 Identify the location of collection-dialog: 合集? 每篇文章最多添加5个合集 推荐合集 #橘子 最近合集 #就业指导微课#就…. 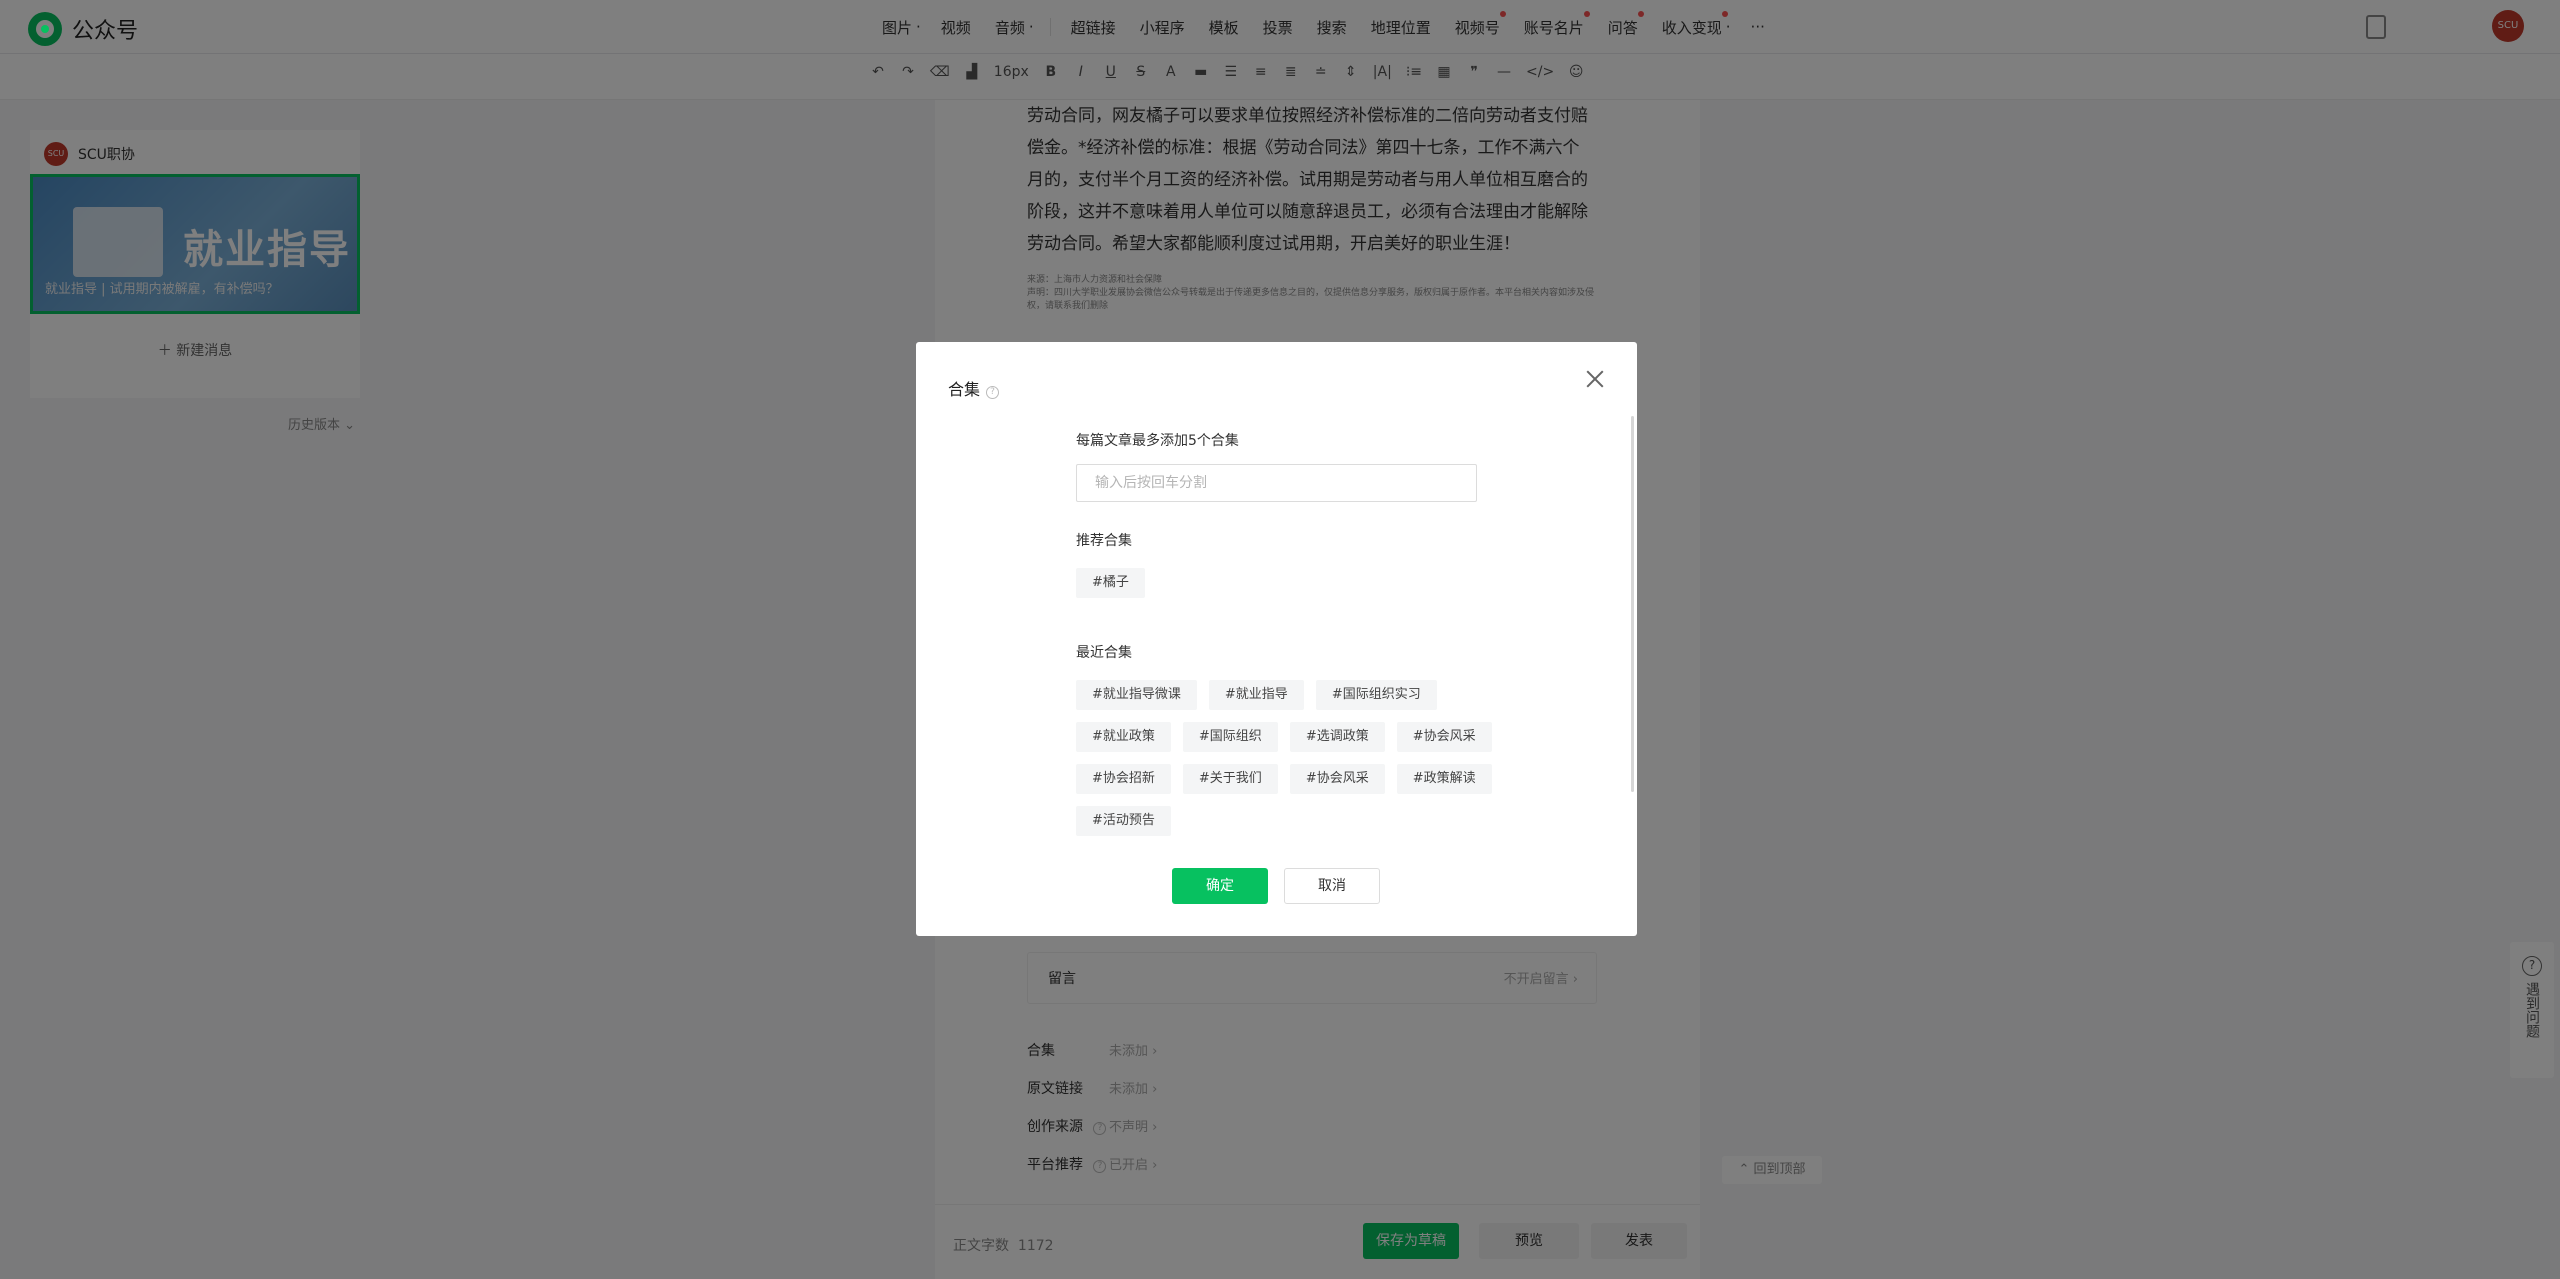
(1276, 639).